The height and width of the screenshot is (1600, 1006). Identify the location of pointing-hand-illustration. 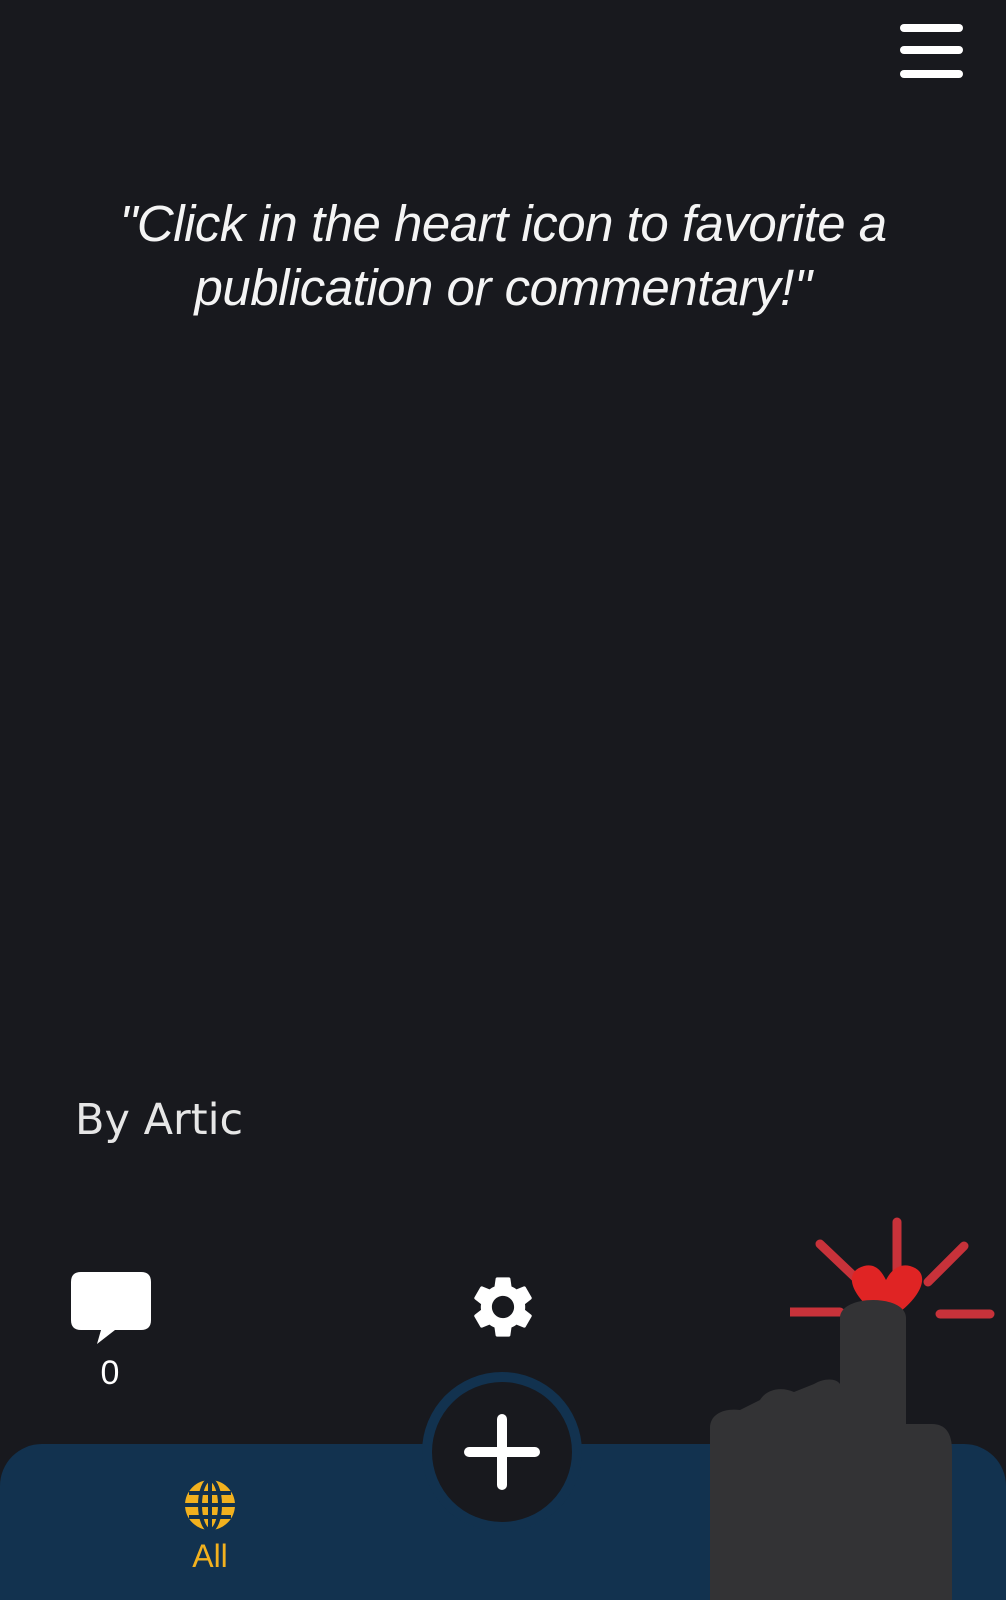
(831, 1450).